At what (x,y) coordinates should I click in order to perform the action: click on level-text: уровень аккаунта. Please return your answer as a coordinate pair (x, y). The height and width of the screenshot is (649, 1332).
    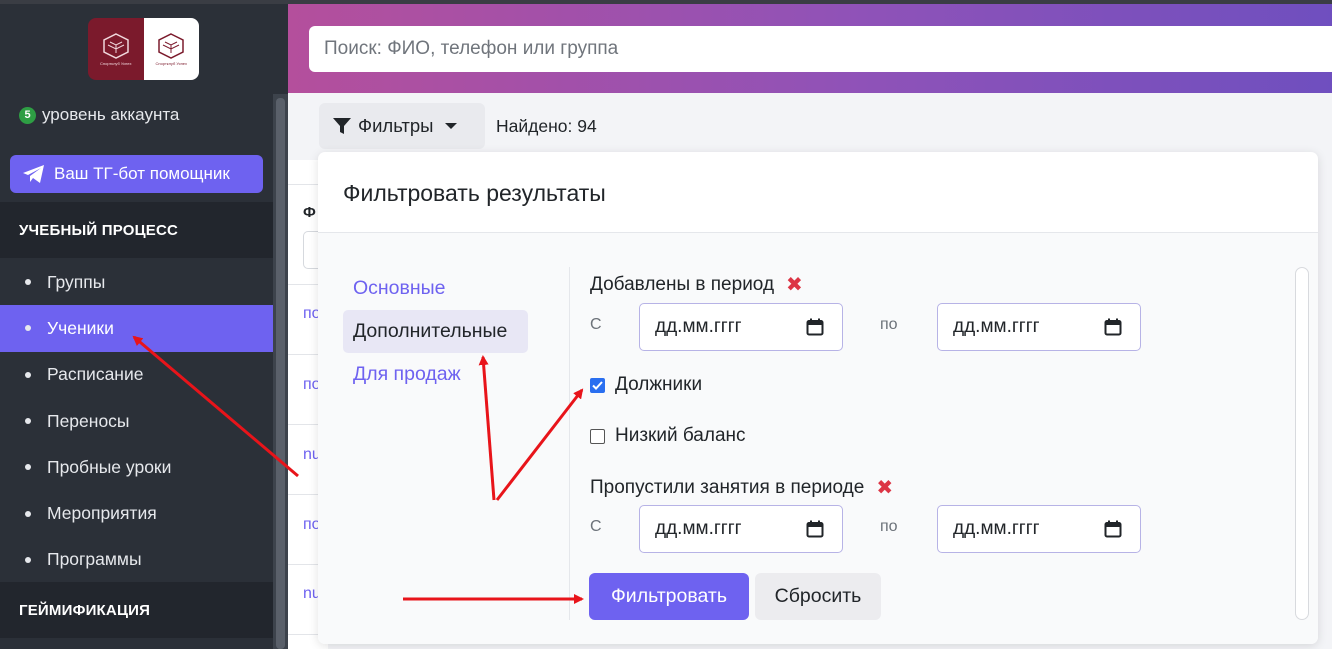
    Looking at the image, I should click on (111, 114).